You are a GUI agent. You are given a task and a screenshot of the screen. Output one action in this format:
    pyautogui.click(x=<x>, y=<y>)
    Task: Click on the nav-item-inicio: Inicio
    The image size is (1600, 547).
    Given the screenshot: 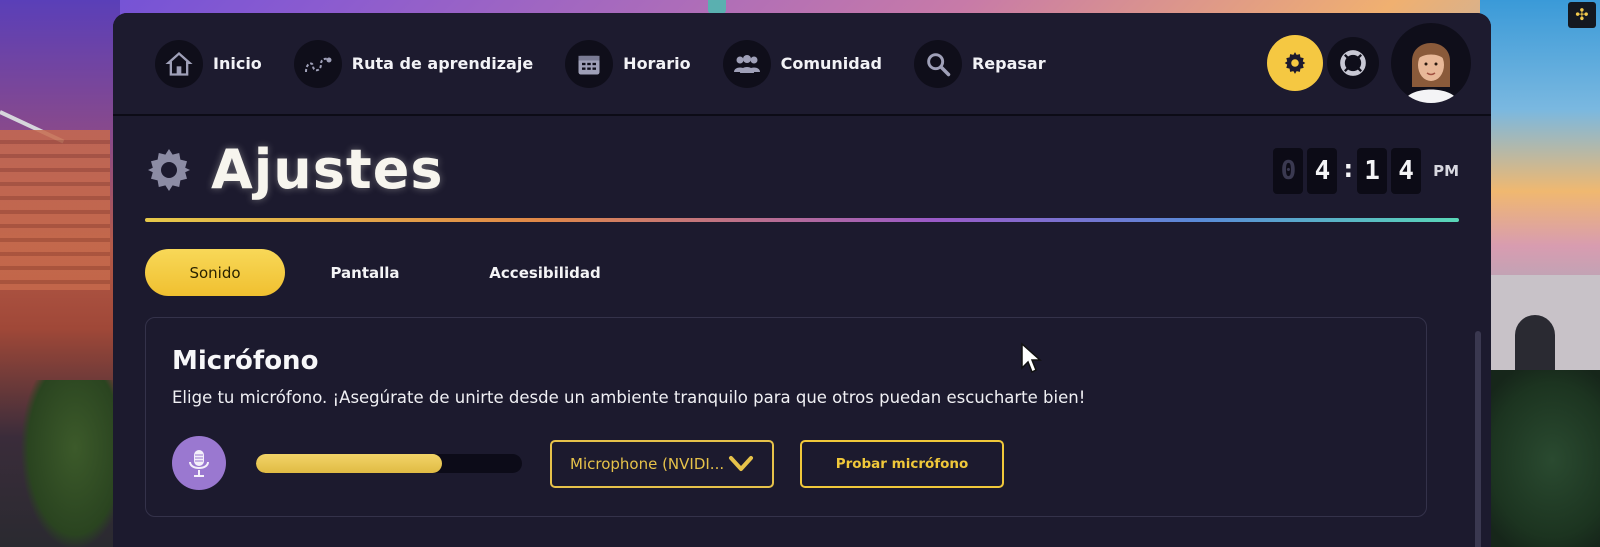 What is the action you would take?
    pyautogui.click(x=208, y=63)
    